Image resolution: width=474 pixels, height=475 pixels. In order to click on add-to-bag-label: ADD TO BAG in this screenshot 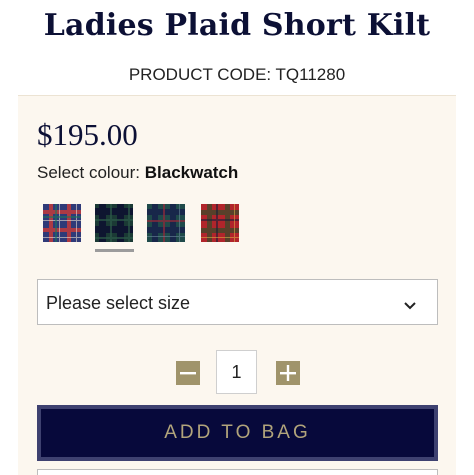, I will do `click(237, 432)`.